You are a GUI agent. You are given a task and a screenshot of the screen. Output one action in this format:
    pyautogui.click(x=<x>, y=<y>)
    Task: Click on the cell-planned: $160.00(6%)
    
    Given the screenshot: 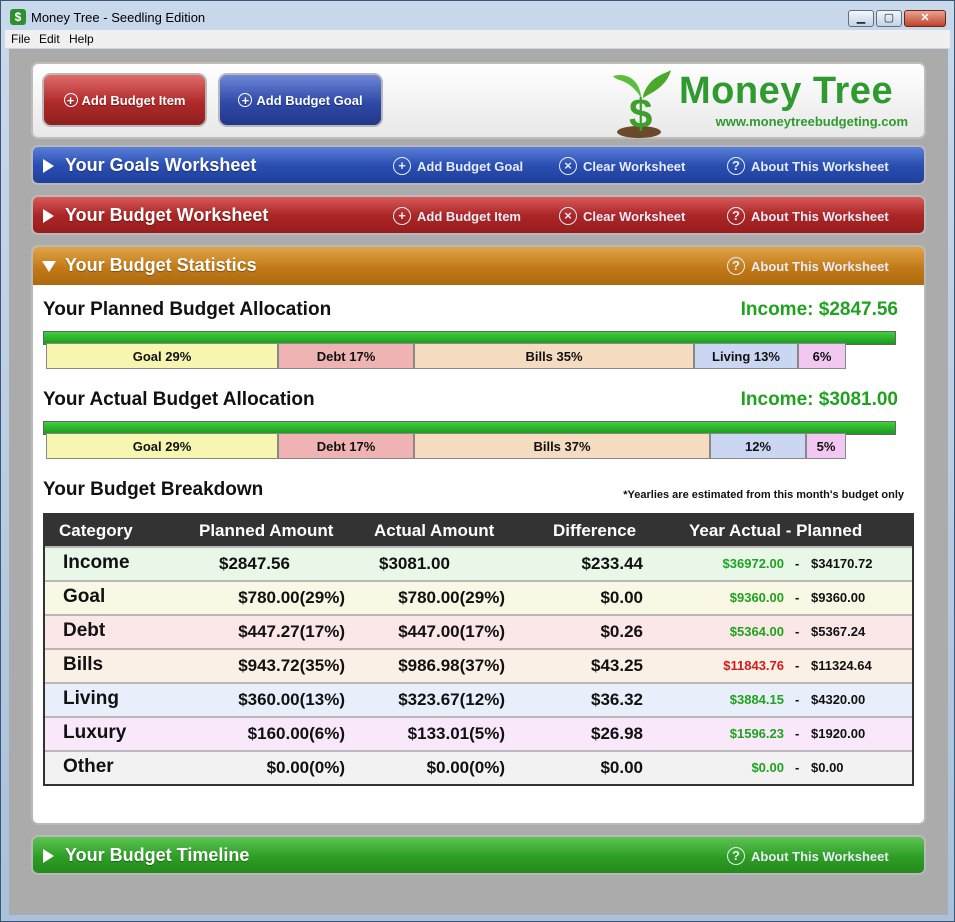 What is the action you would take?
    pyautogui.click(x=296, y=733)
    